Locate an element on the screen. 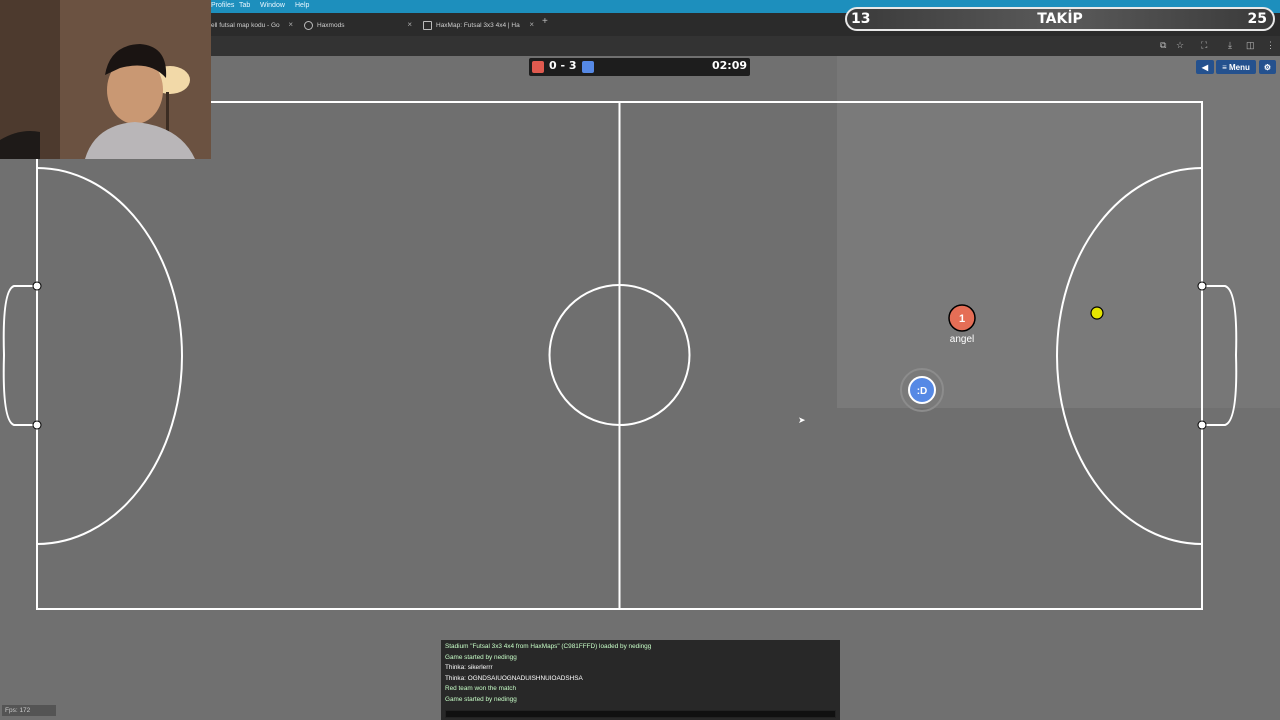 The height and width of the screenshot is (720, 1280). score-display: 0 - 3 is located at coordinates (563, 65).